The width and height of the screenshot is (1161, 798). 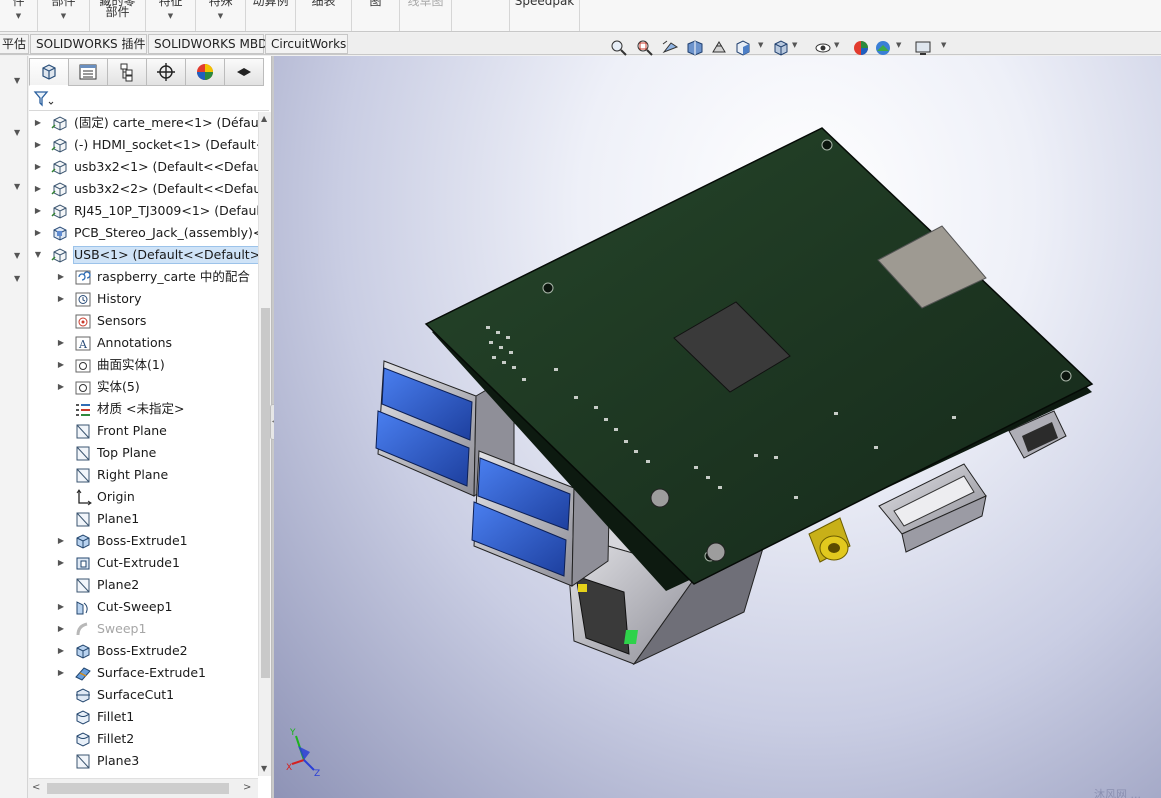 I want to click on tree-node: Plane1, so click(x=143, y=519).